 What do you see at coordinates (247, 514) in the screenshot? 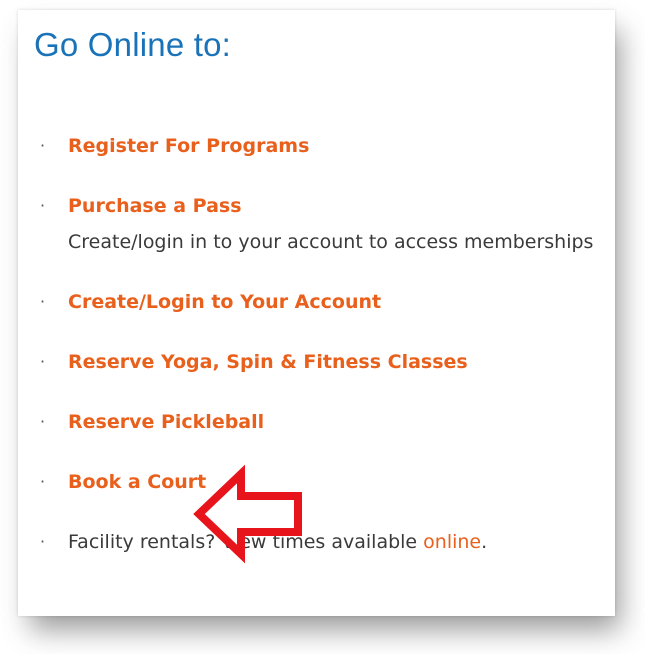
I see `red-outline-arrow-icon` at bounding box center [247, 514].